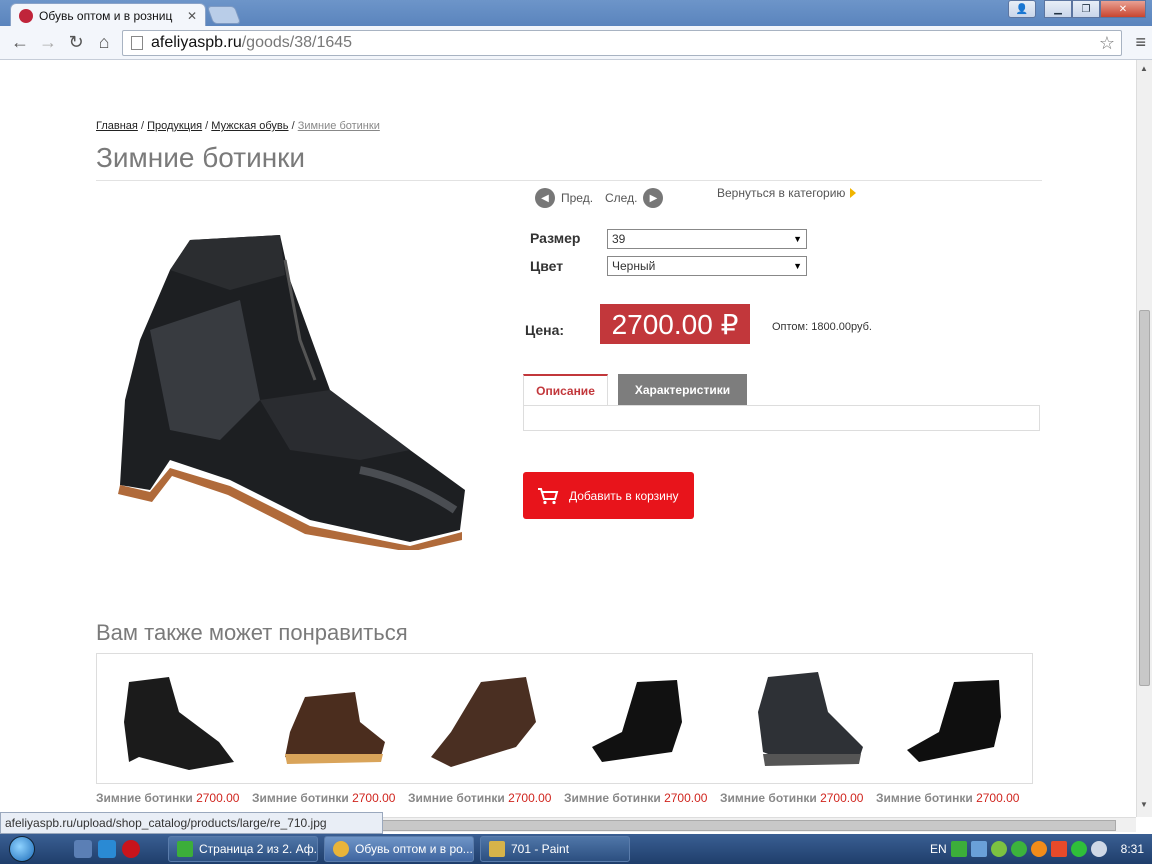  I want to click on price-label: Цена:, so click(545, 330).